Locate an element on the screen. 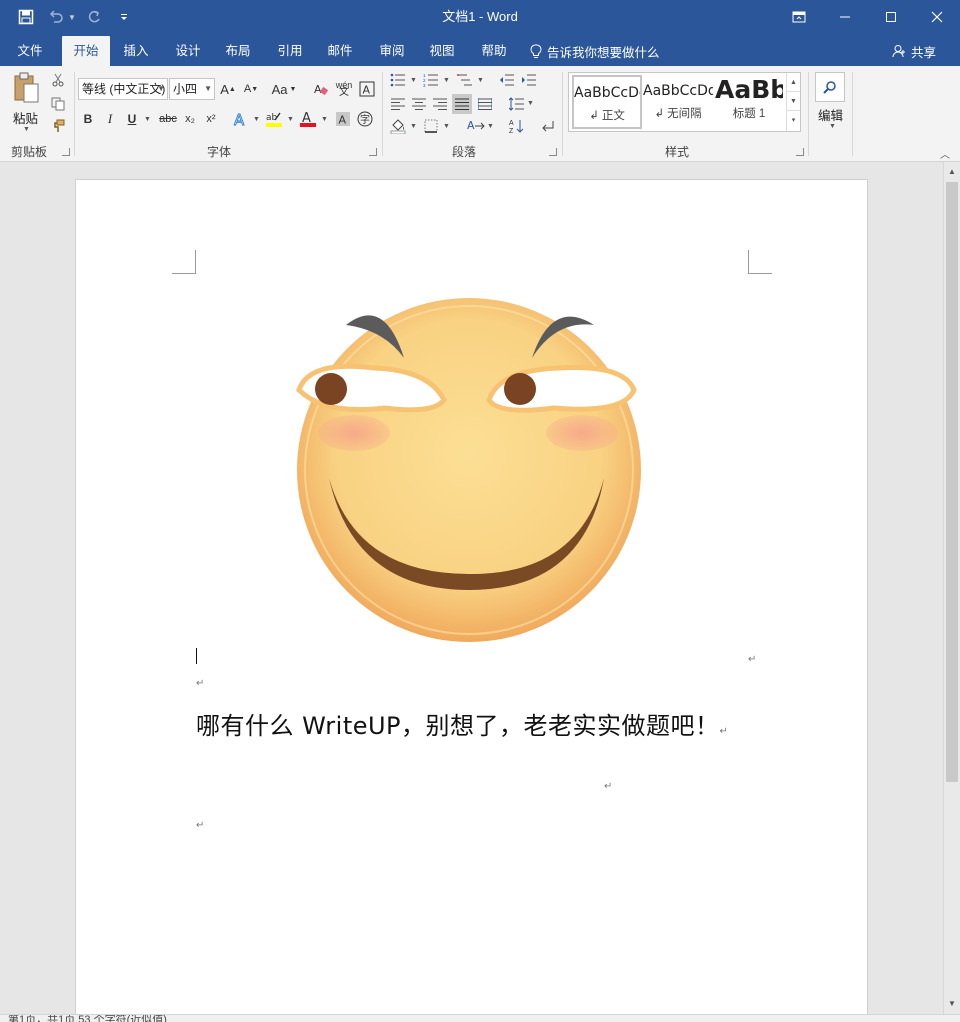 This screenshot has height=1022, width=960. phonetic-guide-icon: wén 文 is located at coordinates (344, 89).